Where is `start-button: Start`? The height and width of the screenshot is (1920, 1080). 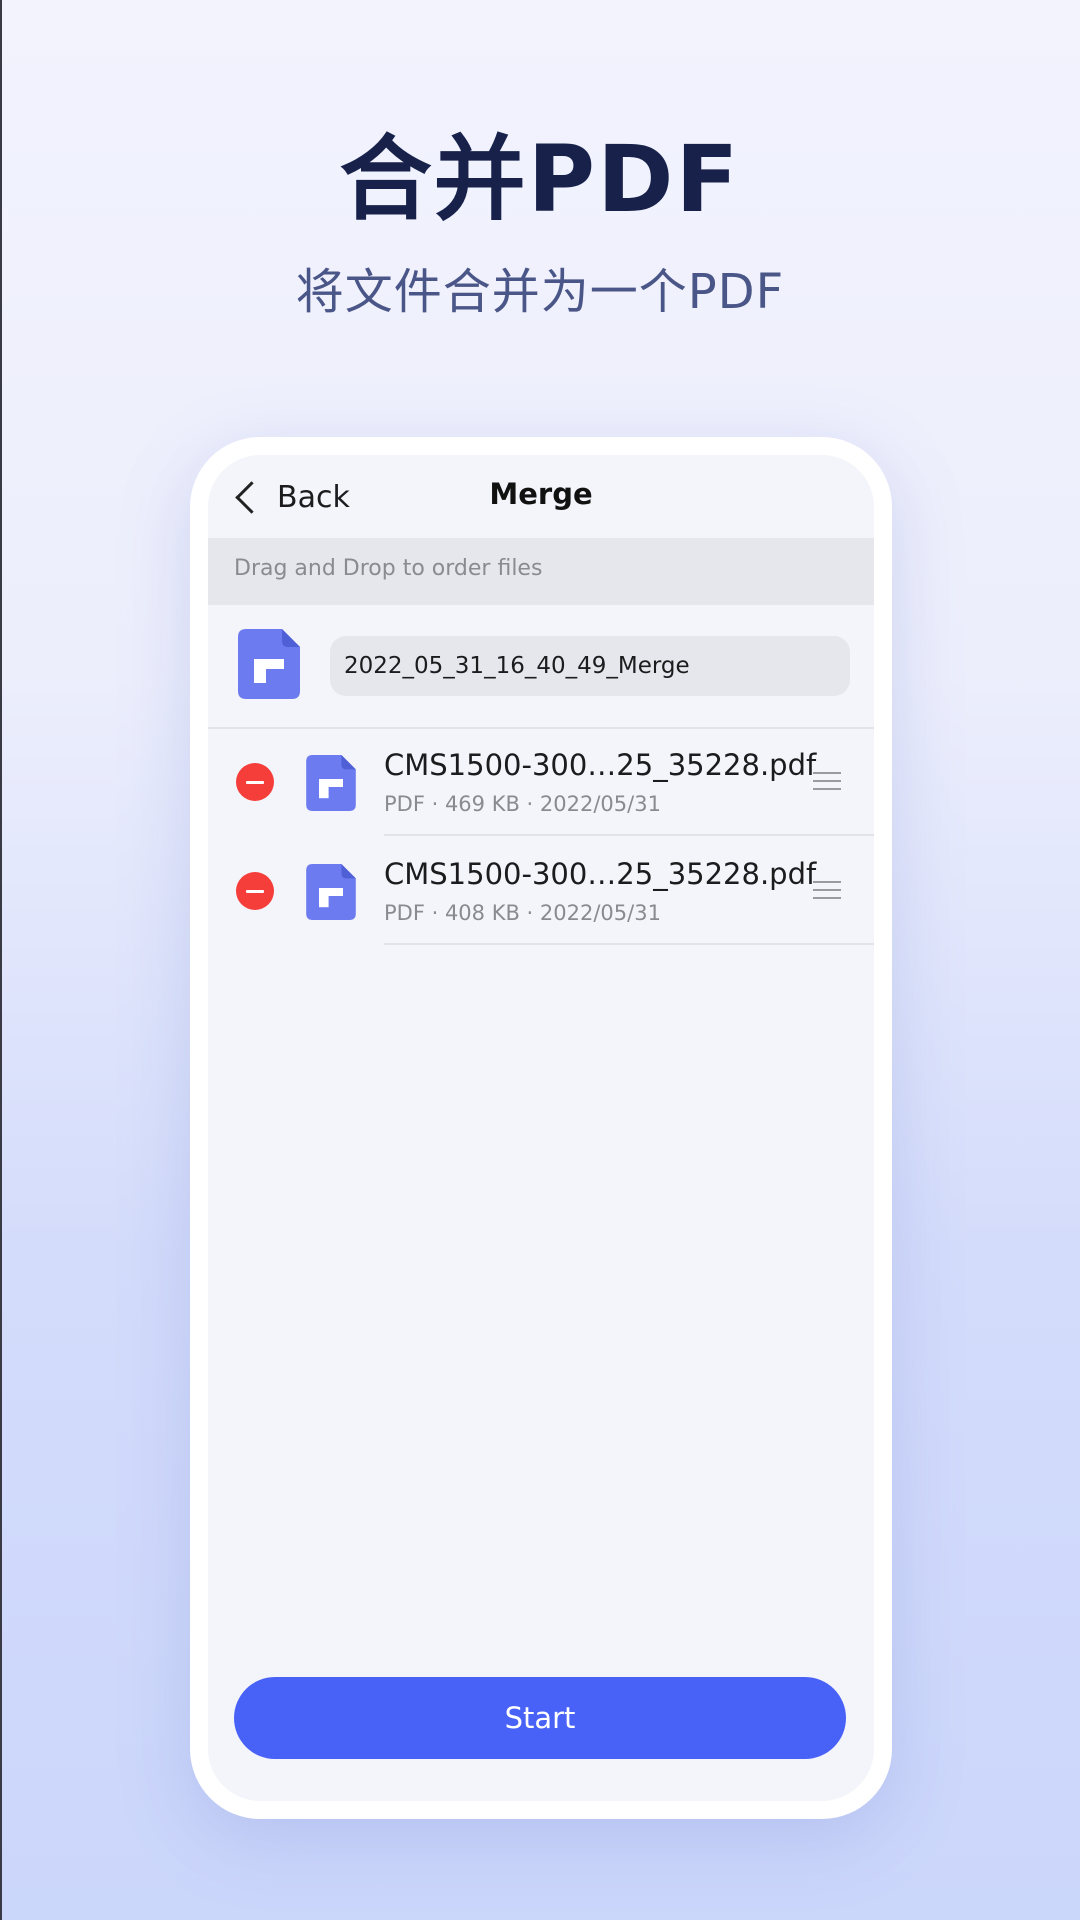 start-button: Start is located at coordinates (540, 1718).